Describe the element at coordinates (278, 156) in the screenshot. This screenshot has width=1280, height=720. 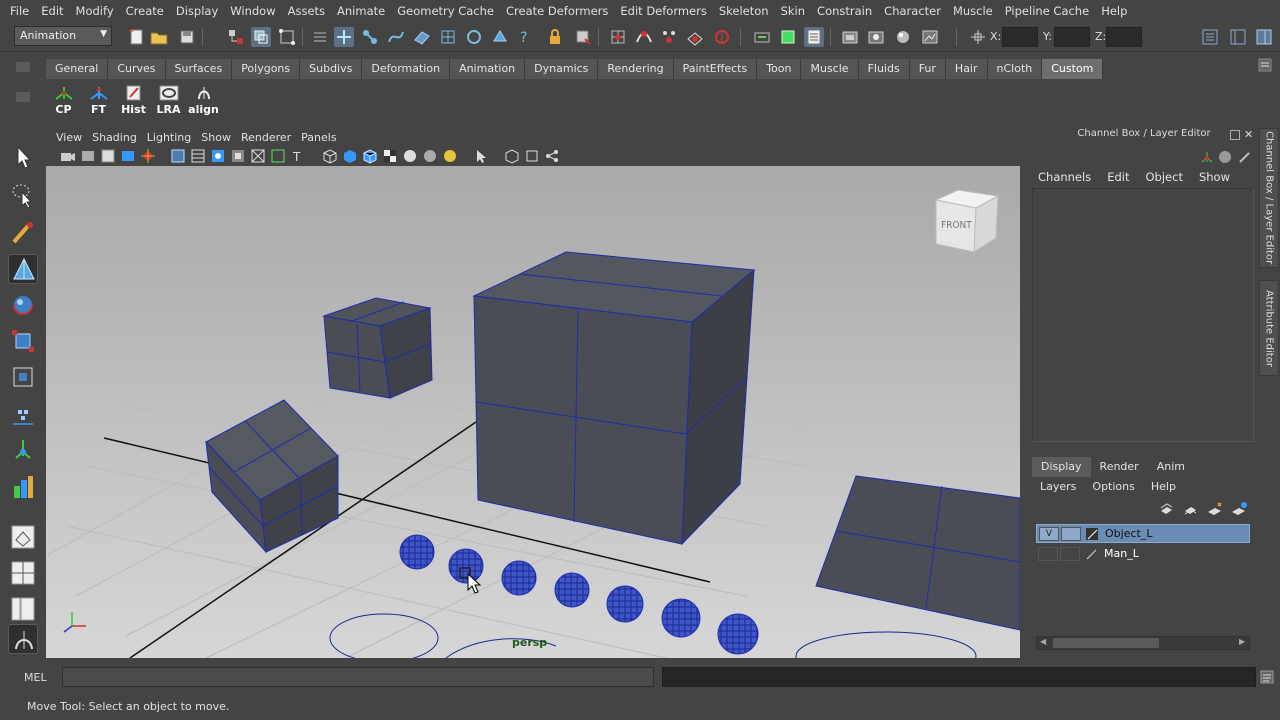
I see `safe-action-icon` at that location.